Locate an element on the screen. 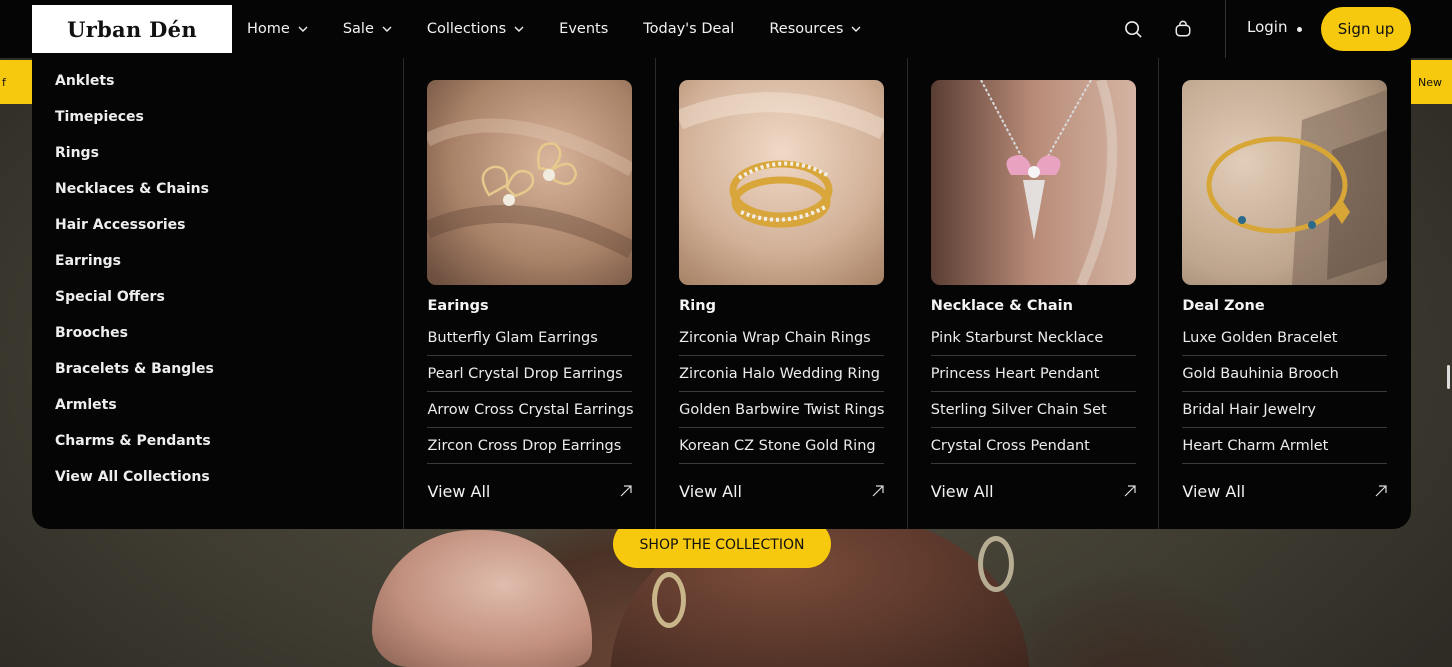 The width and height of the screenshot is (1452, 667). view-all-earrings-link: View All is located at coordinates (530, 490).